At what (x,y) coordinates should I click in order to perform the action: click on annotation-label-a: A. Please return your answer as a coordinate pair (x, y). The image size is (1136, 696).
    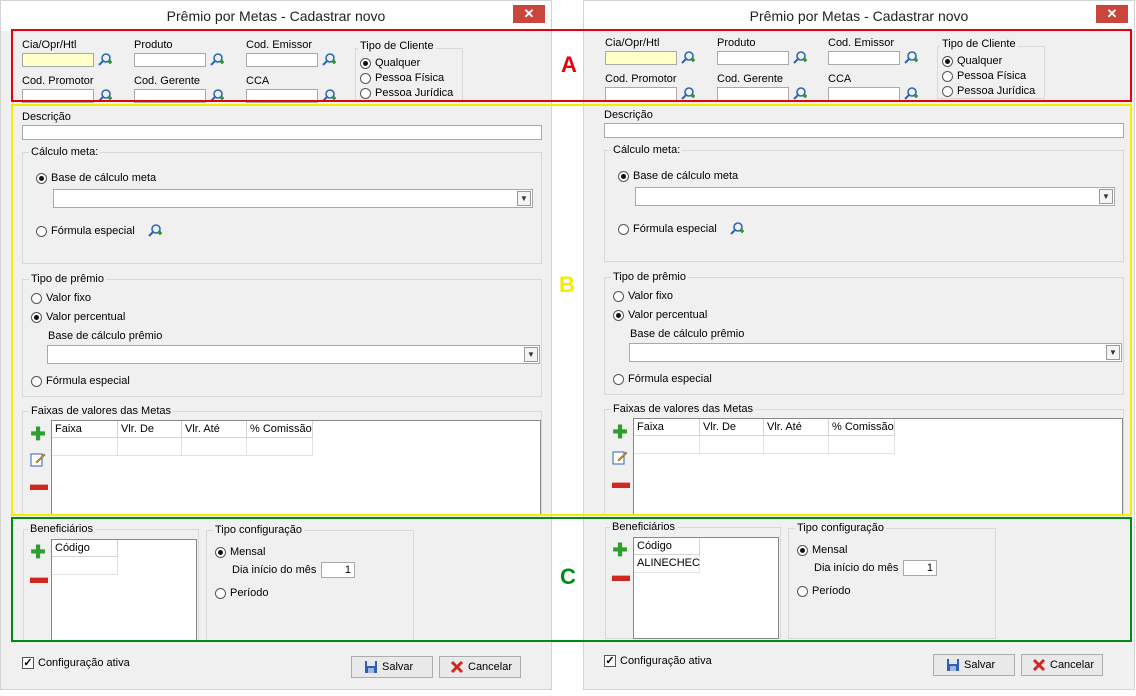
    Looking at the image, I should click on (569, 64).